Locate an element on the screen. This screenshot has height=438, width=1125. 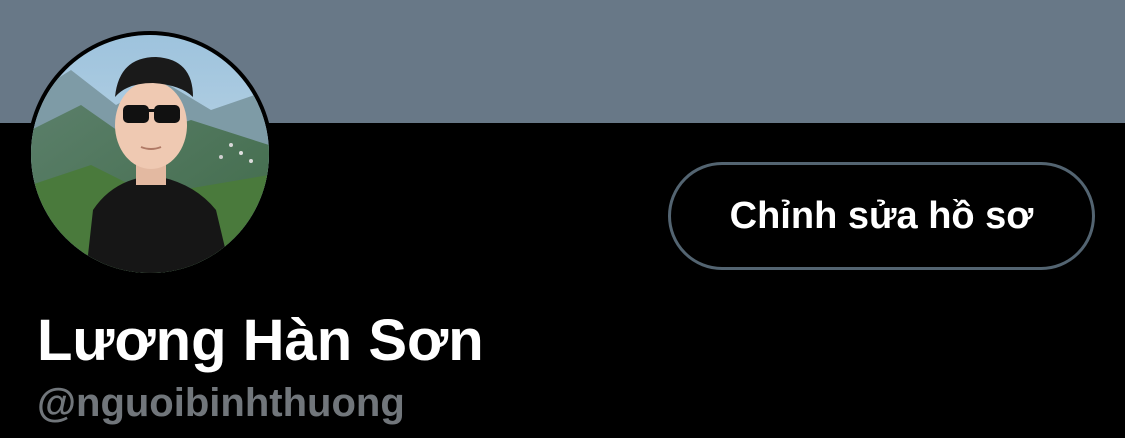
username-handle: @nguoibinhthuong is located at coordinates (221, 403).